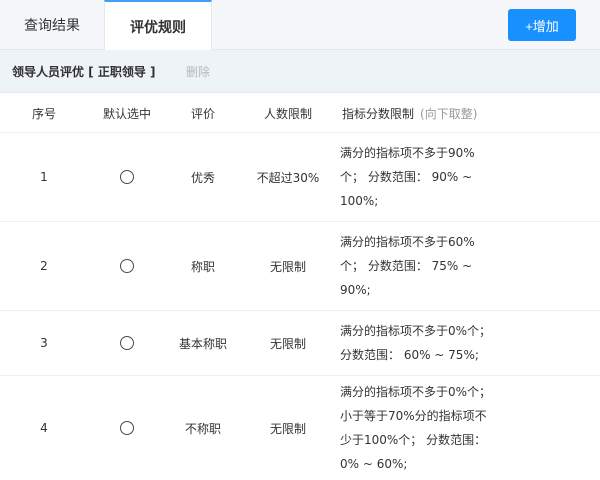 This screenshot has height=480, width=600. I want to click on row-score-limit: 满分的指标项不多于60%个； 分数范围： 75% ~ 90%;, so click(420, 266).